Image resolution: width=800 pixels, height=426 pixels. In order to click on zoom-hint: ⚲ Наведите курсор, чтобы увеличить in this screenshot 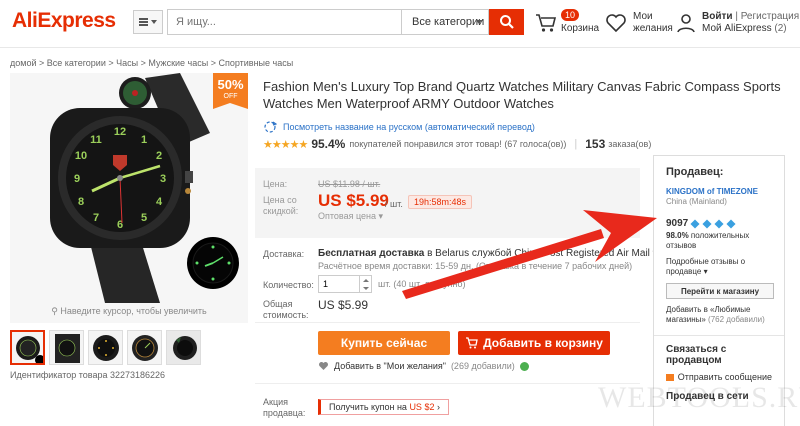, I will do `click(129, 311)`.